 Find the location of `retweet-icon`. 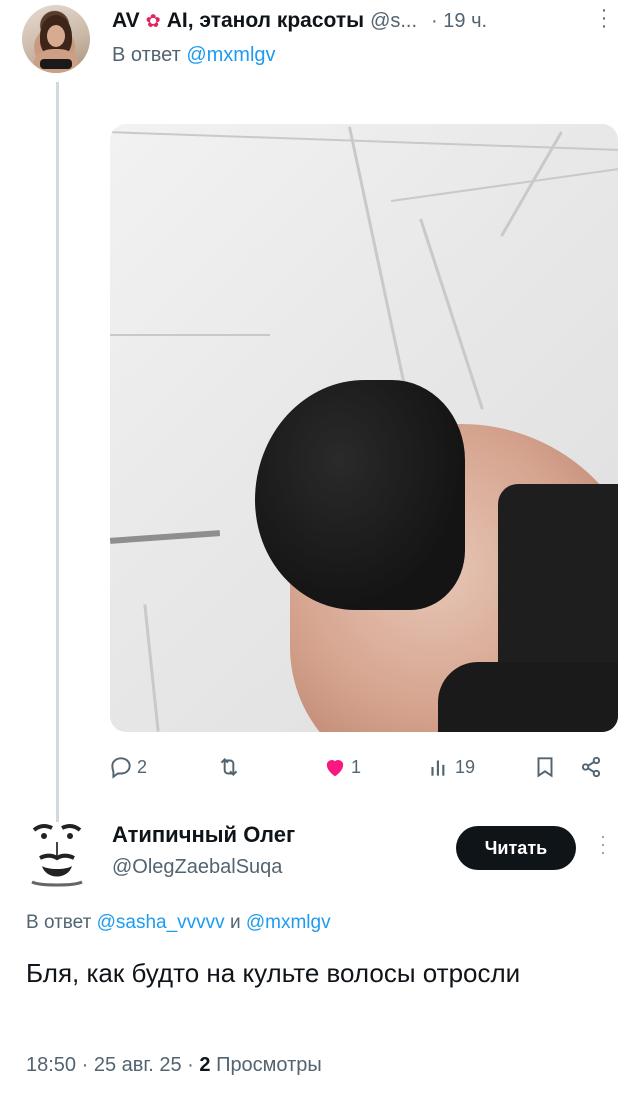

retweet-icon is located at coordinates (229, 767).